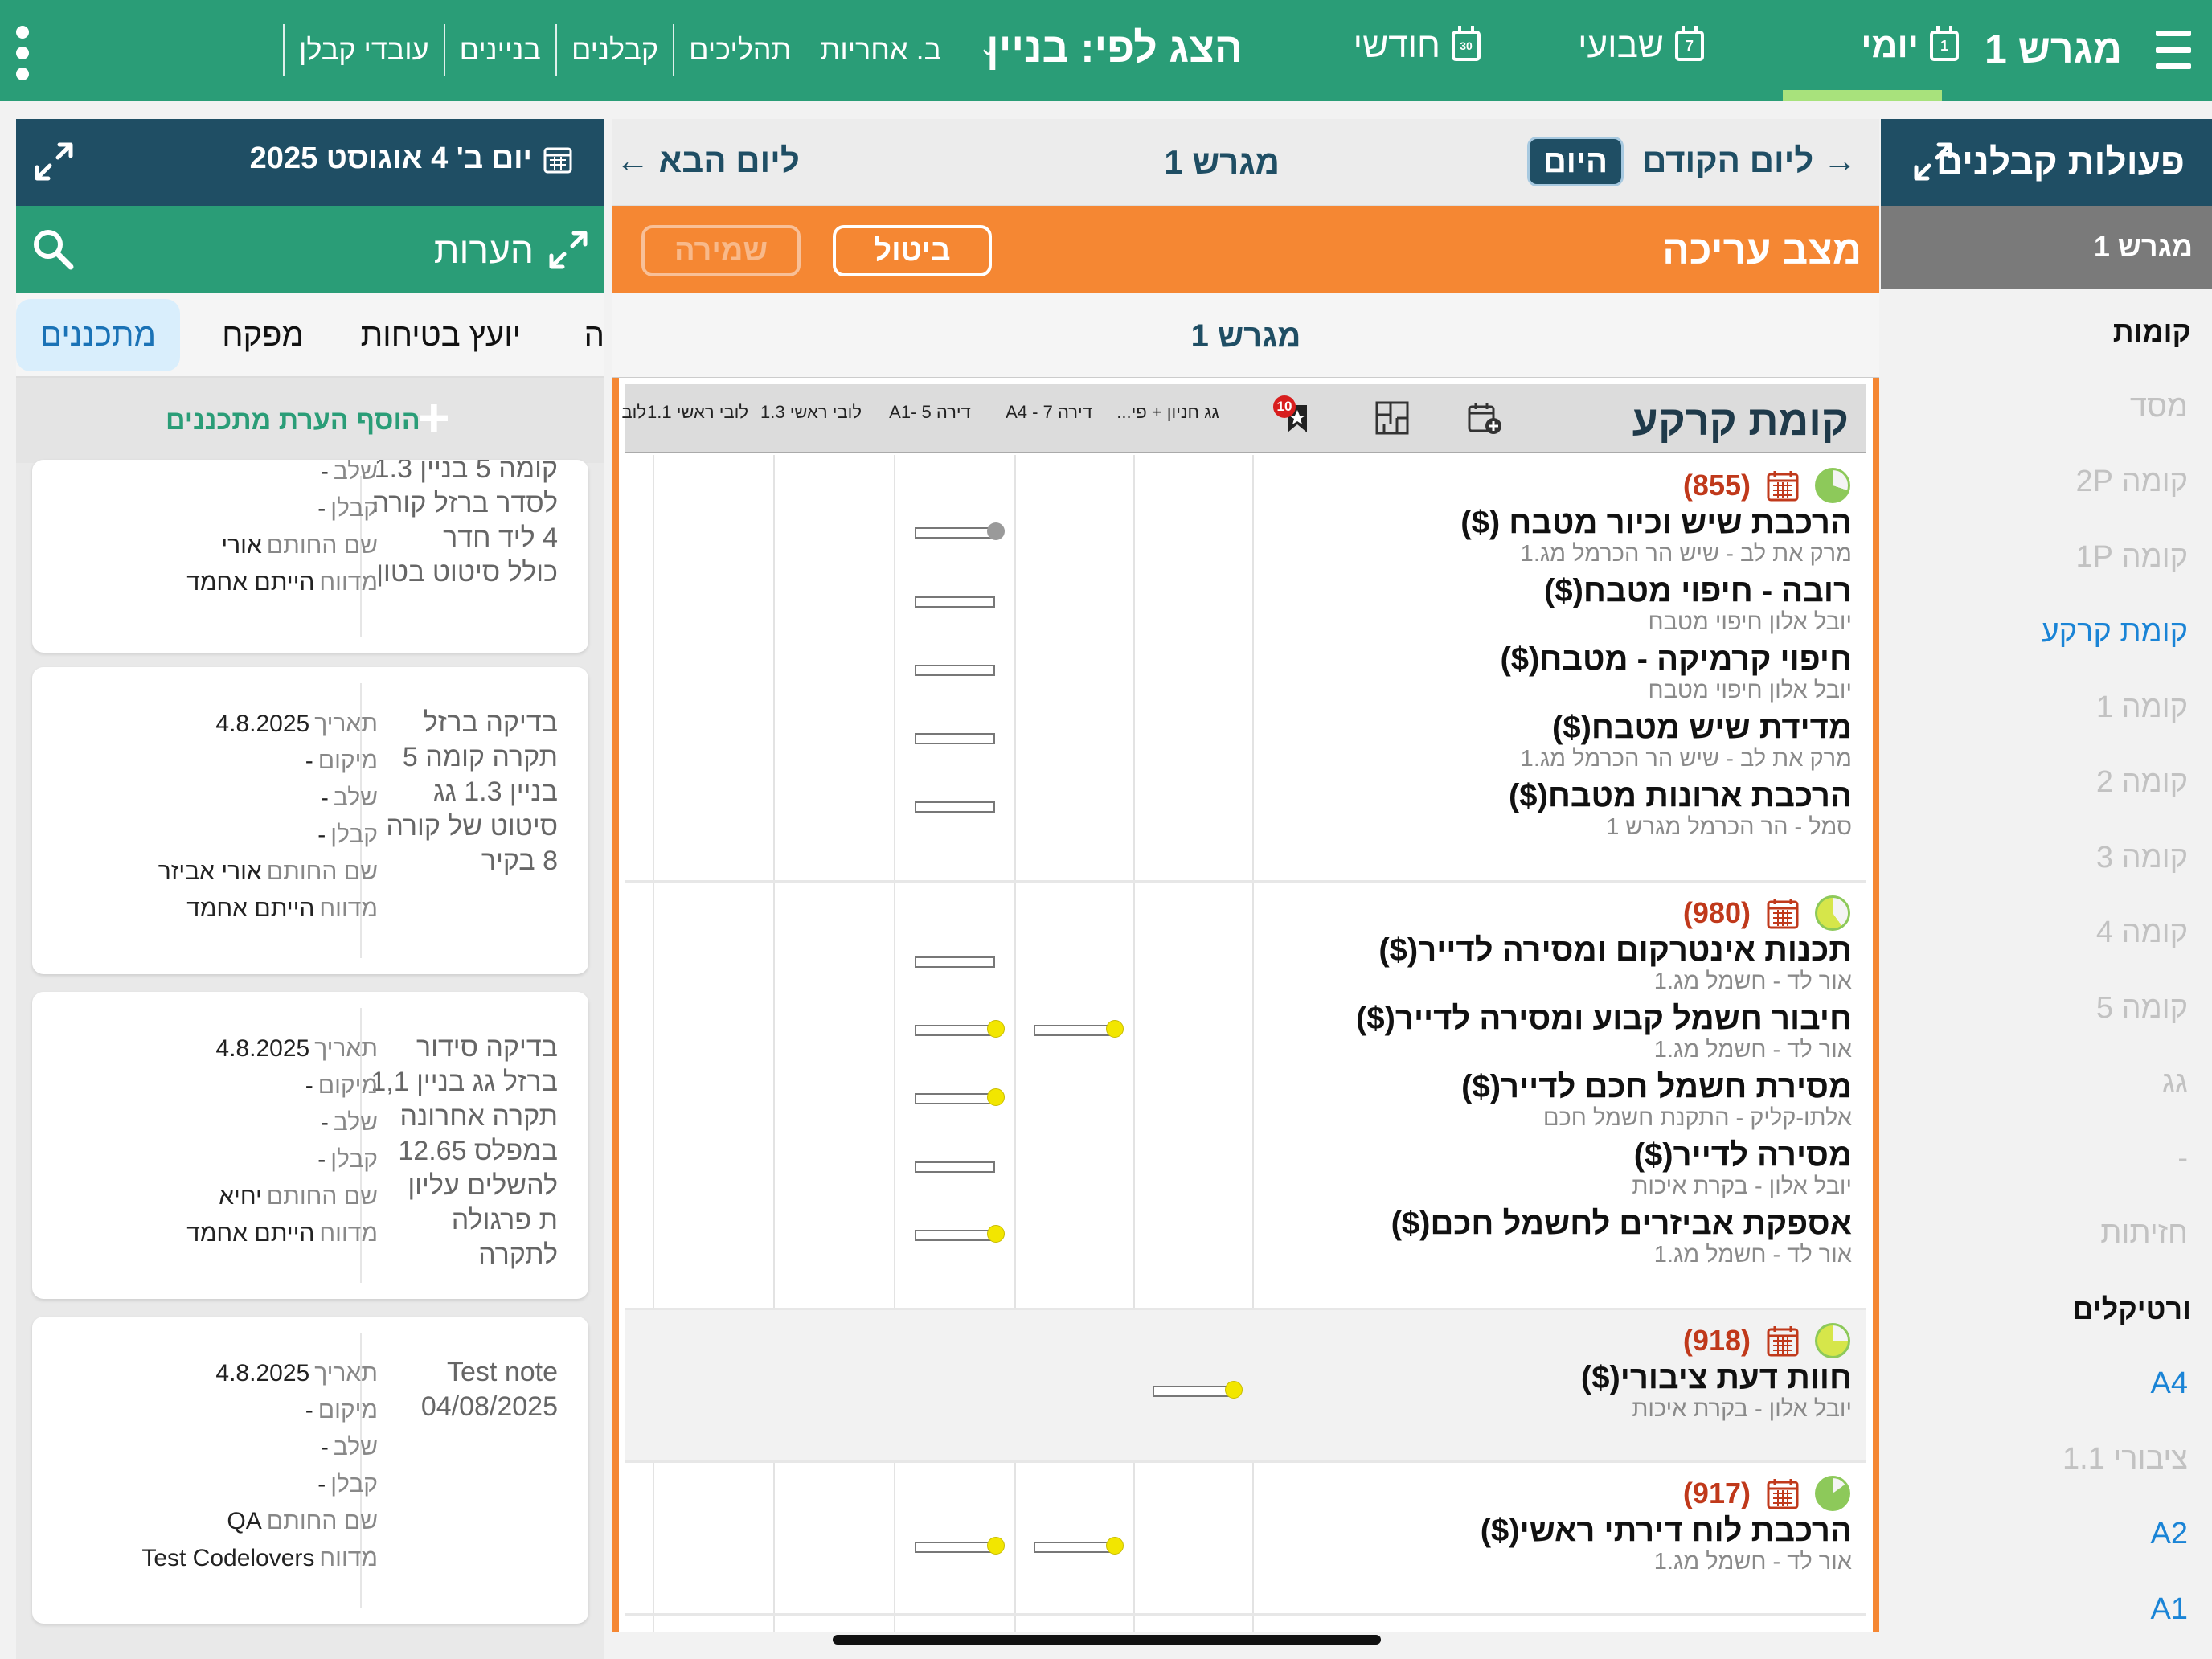  I want to click on sidebar-item-vertical: A2, so click(2047, 1534).